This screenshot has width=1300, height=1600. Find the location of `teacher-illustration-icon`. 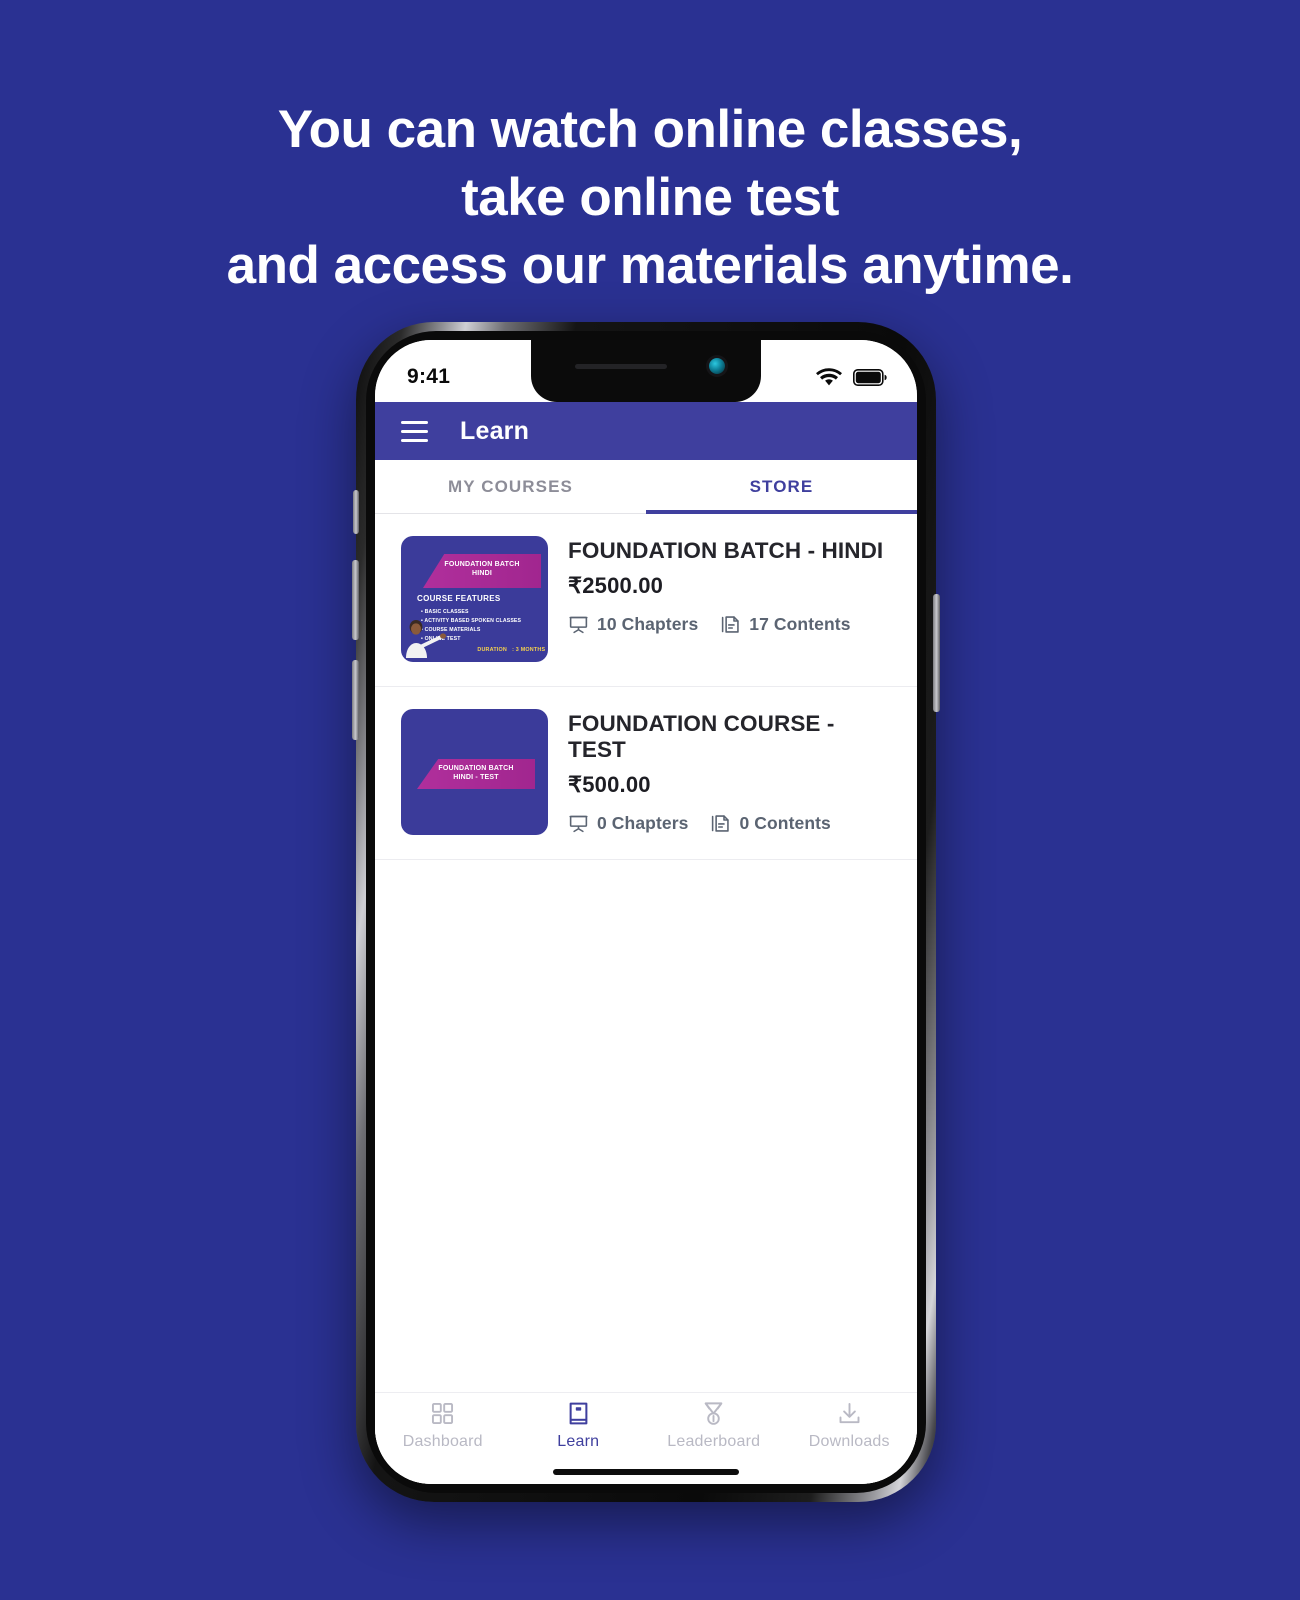

teacher-illustration-icon is located at coordinates (426, 639).